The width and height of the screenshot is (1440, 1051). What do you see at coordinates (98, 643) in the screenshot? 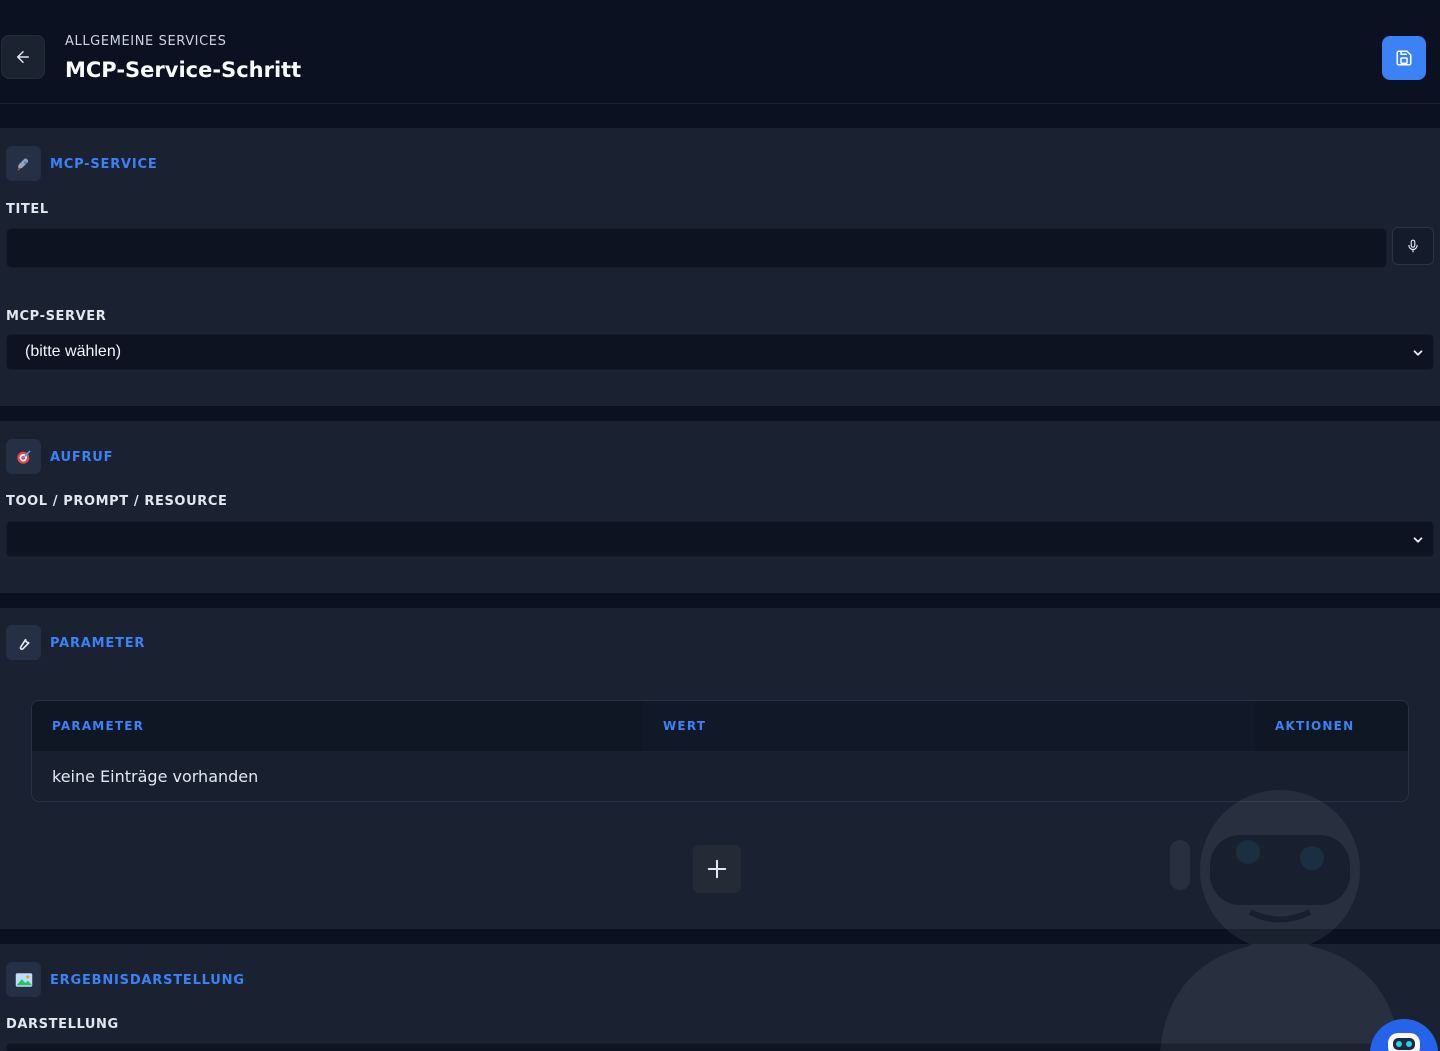
I see `section-title: PARAMETER` at bounding box center [98, 643].